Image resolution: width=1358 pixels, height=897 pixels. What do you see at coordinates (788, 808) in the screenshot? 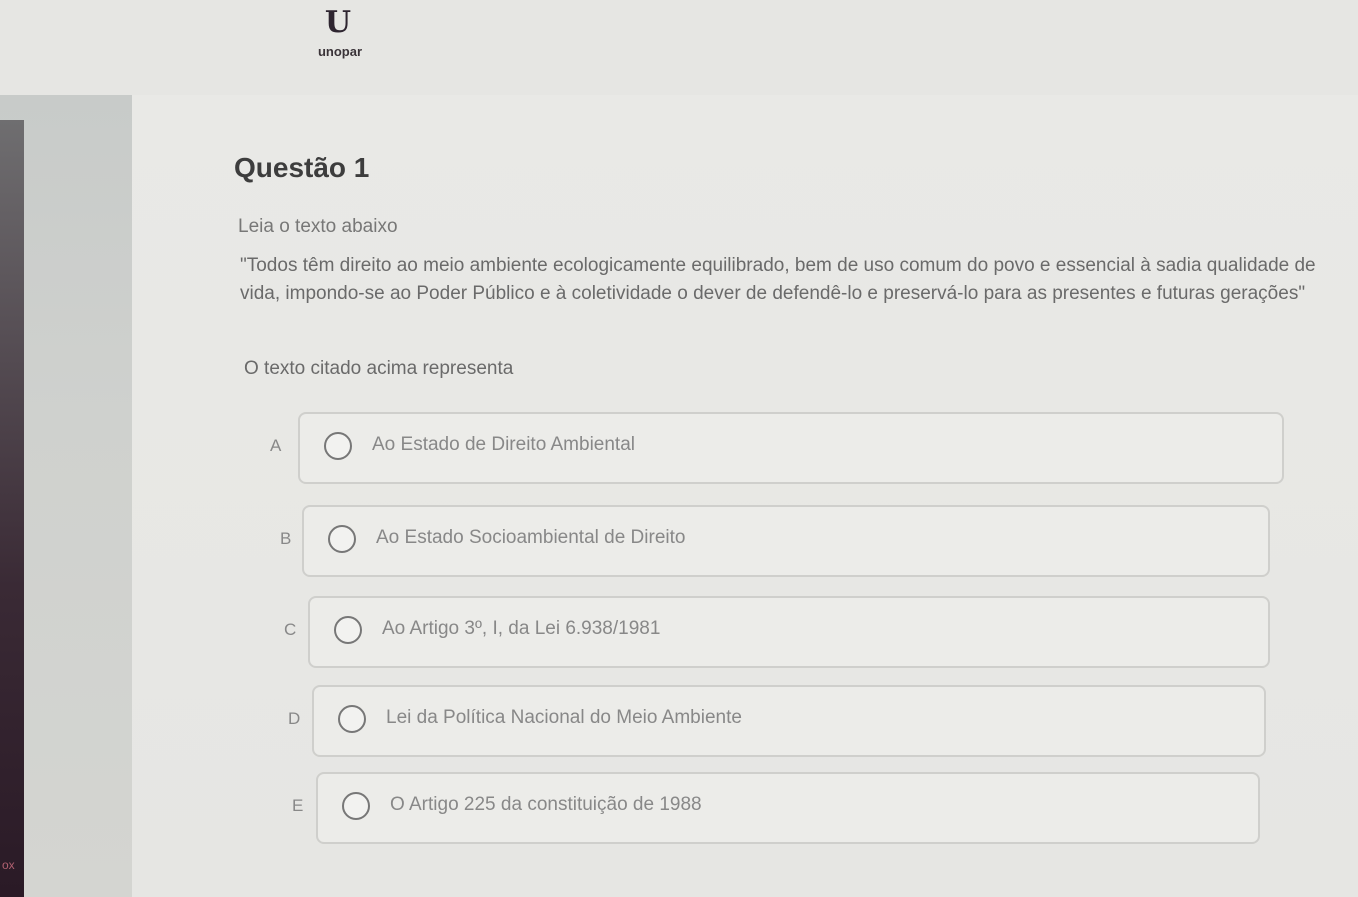
I see `option-e-button: O Artigo 225 da constituição de 1988` at bounding box center [788, 808].